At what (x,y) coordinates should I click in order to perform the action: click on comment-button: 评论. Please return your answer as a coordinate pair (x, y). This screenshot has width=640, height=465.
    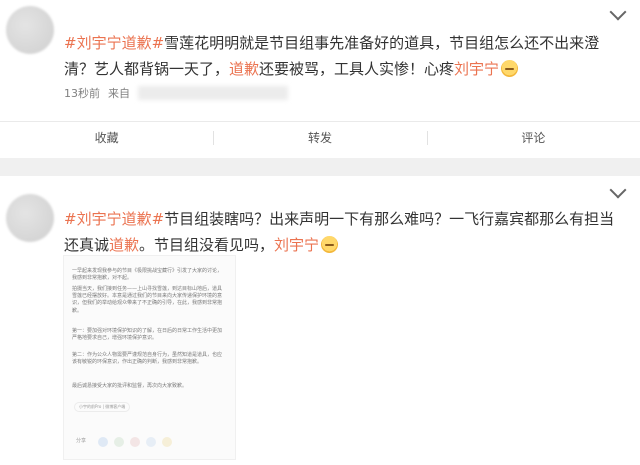
    Looking at the image, I should click on (533, 138).